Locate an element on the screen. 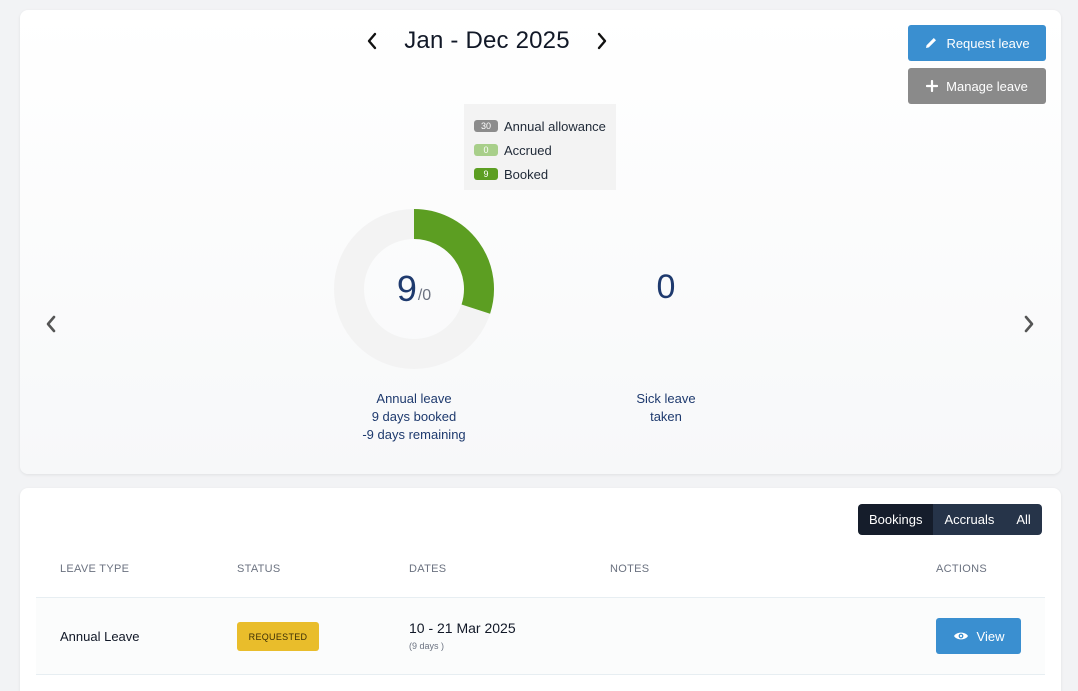  next-period-button is located at coordinates (602, 41).